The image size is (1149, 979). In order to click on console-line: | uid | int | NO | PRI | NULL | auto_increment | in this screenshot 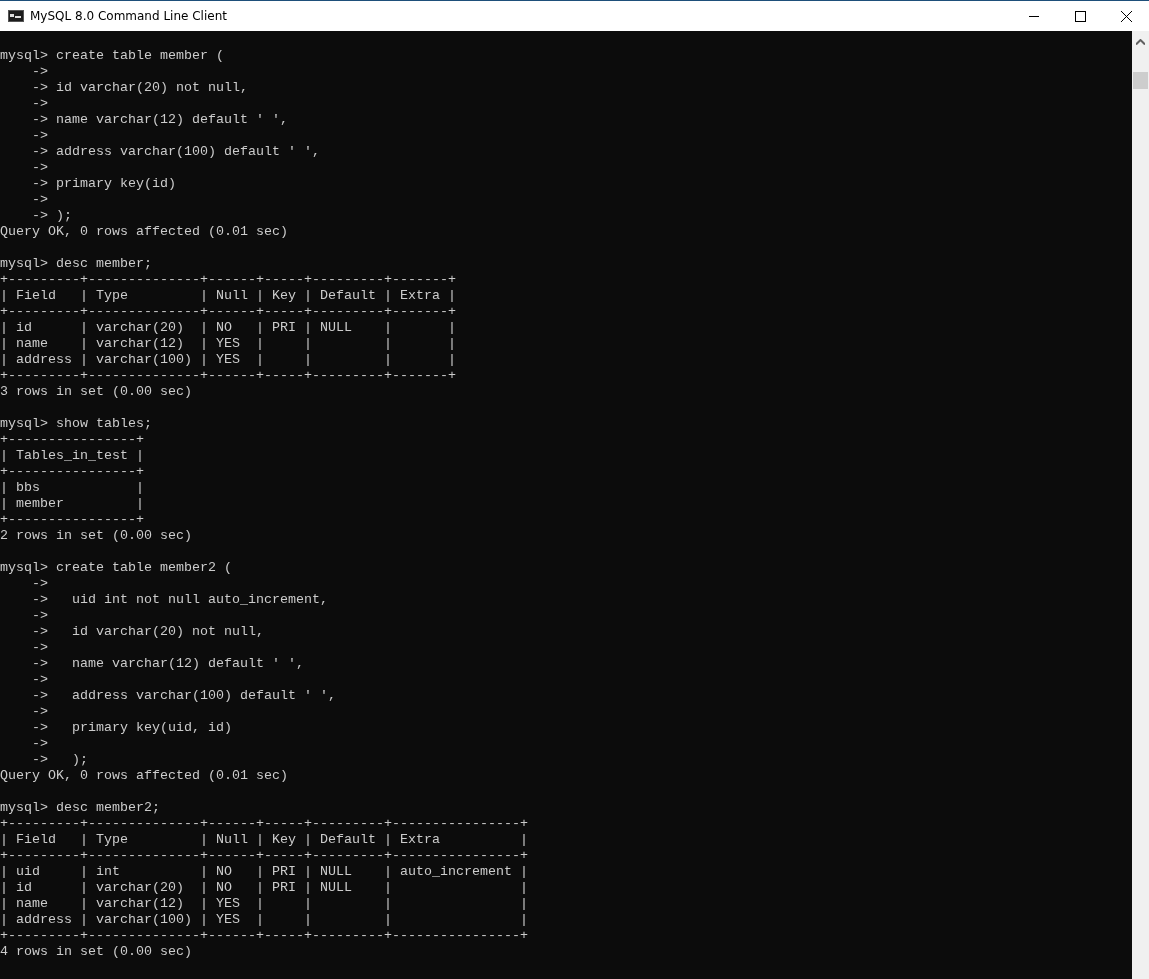, I will do `click(264, 872)`.